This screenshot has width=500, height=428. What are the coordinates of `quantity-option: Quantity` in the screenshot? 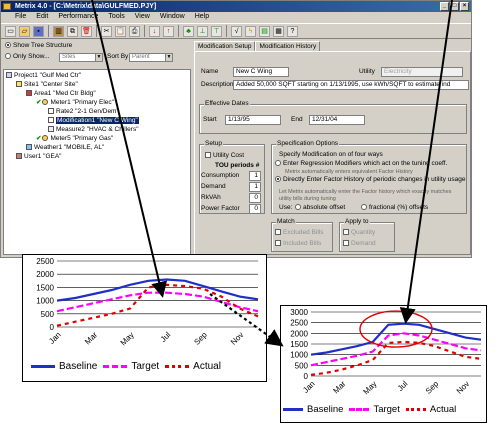 It's located at (359, 233).